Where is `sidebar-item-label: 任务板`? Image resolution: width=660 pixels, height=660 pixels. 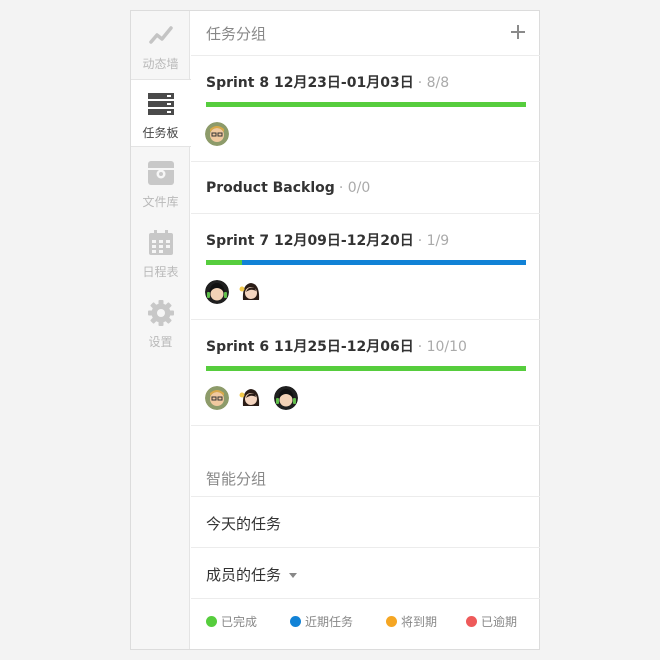
sidebar-item-label: 任务板 is located at coordinates (160, 133).